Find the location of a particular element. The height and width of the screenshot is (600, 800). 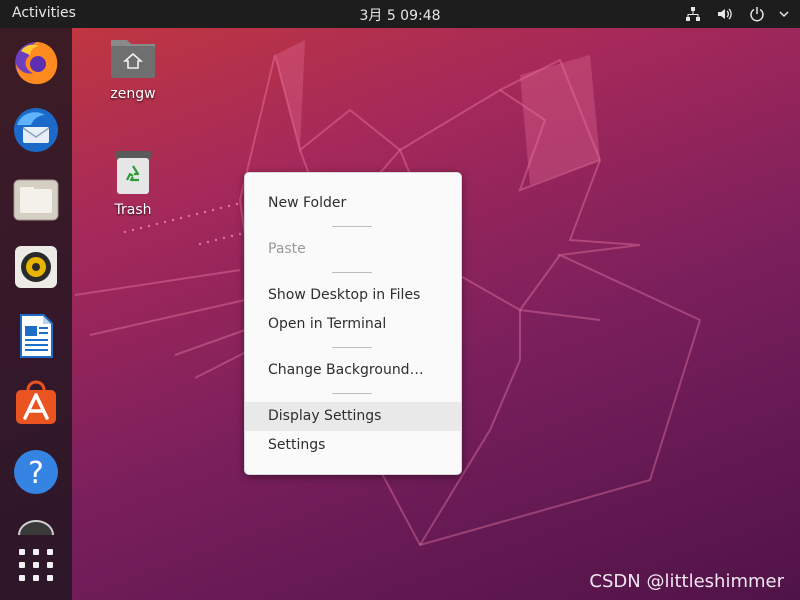

system-tray is located at coordinates (736, 14).